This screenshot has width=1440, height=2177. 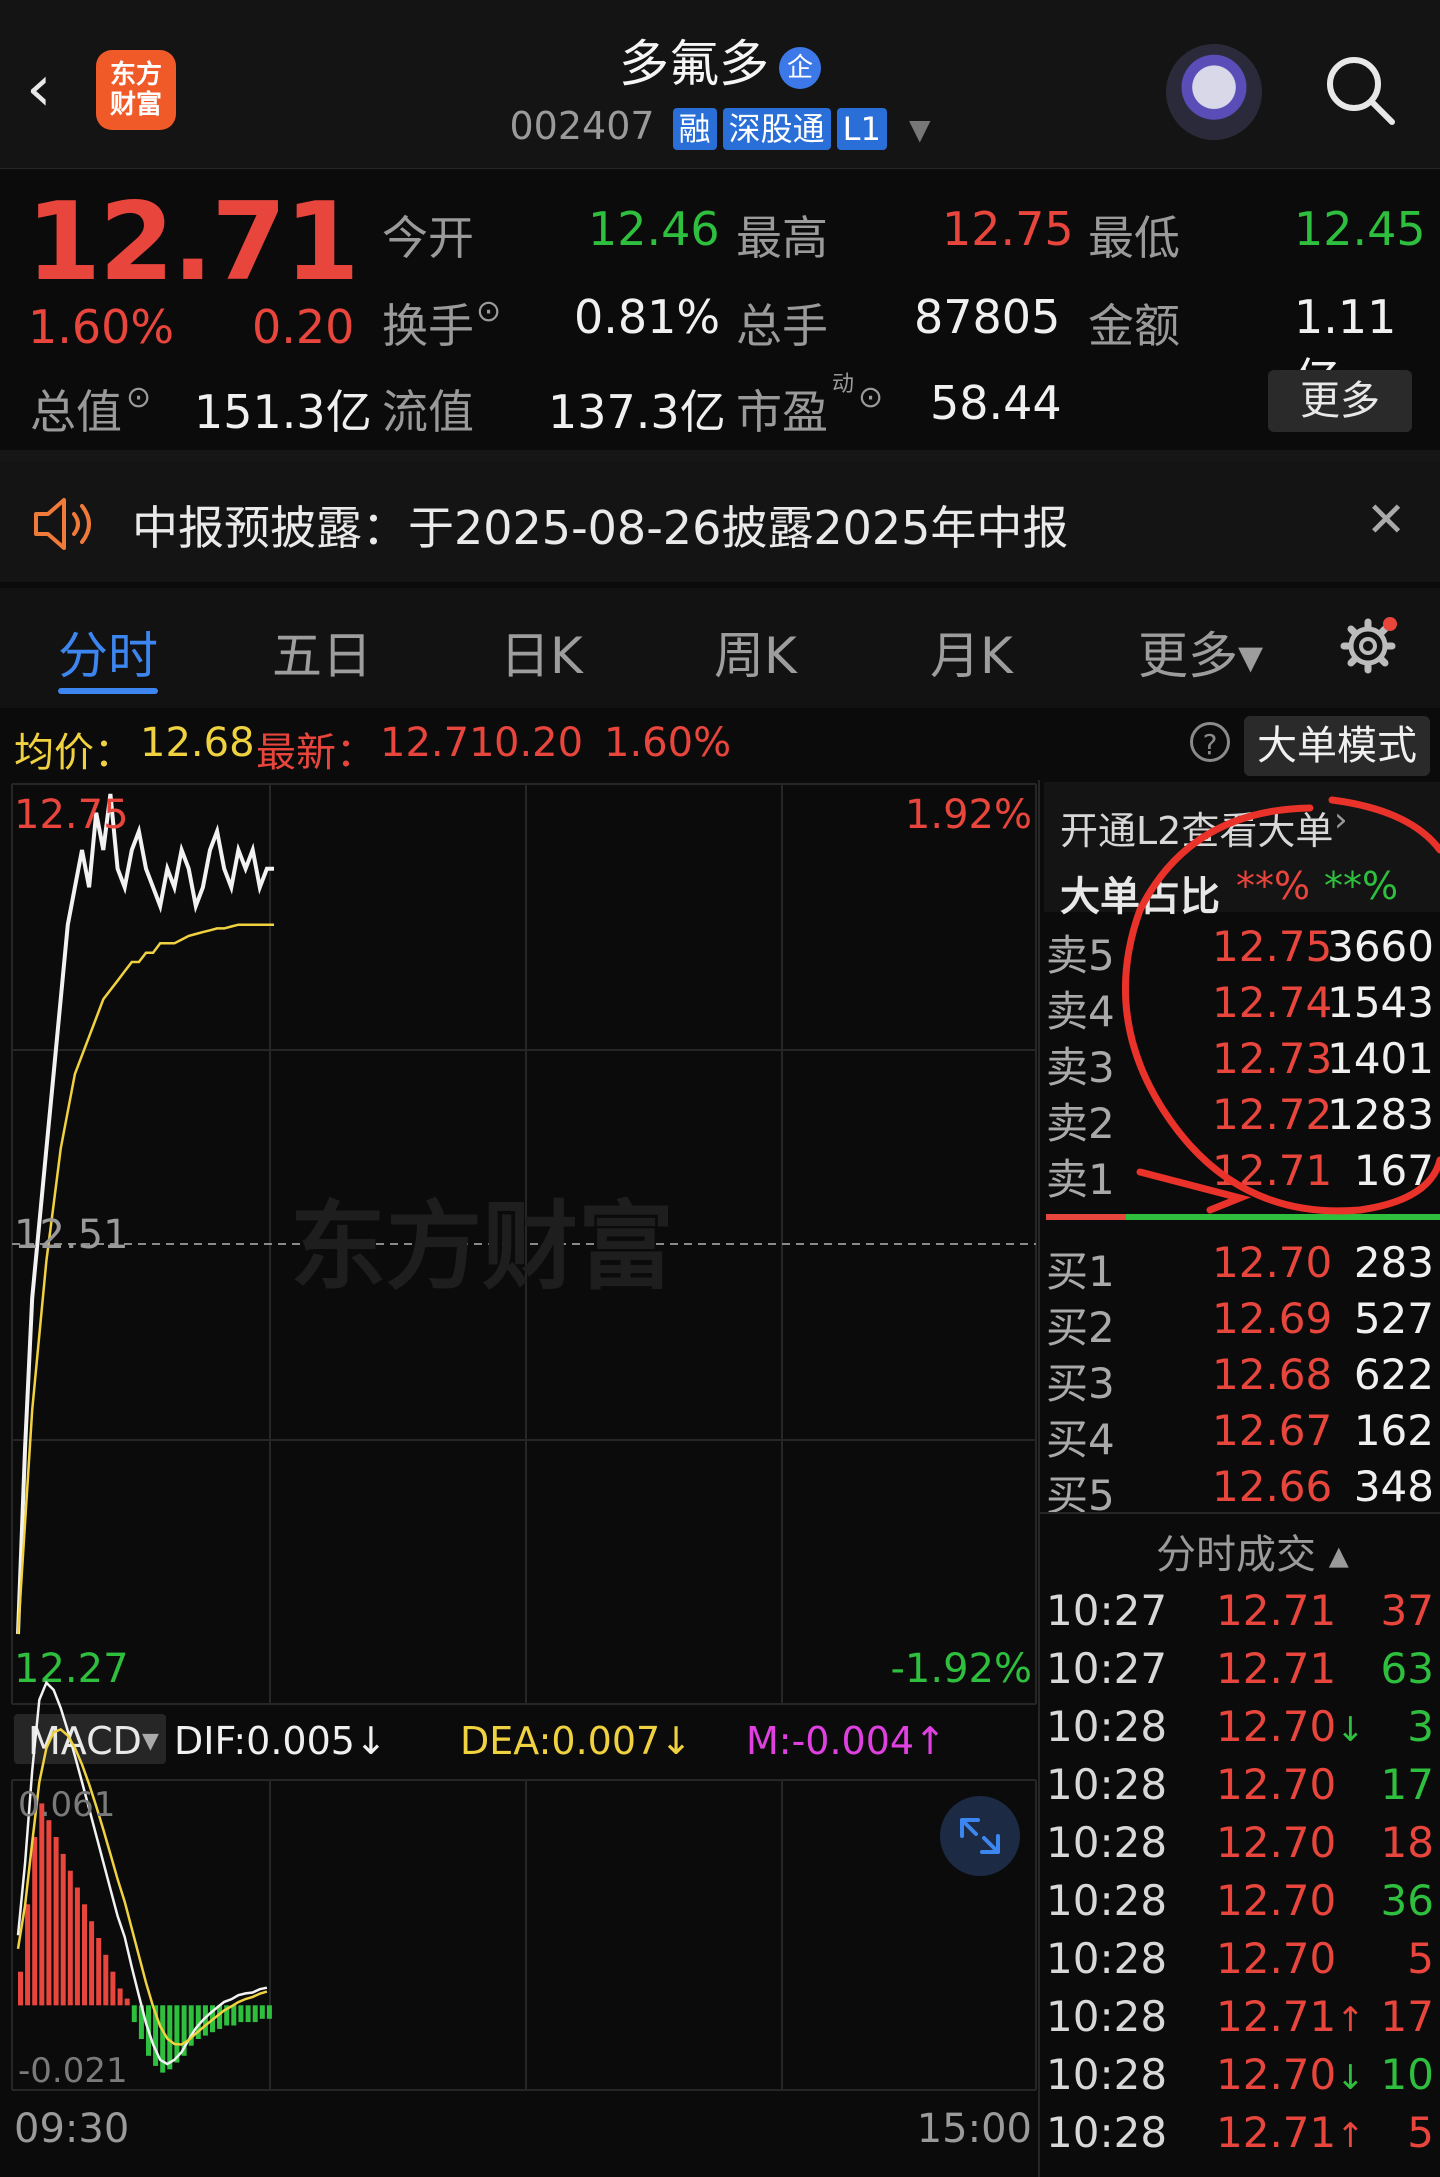 I want to click on float-value: 137.3亿, so click(x=637, y=412).